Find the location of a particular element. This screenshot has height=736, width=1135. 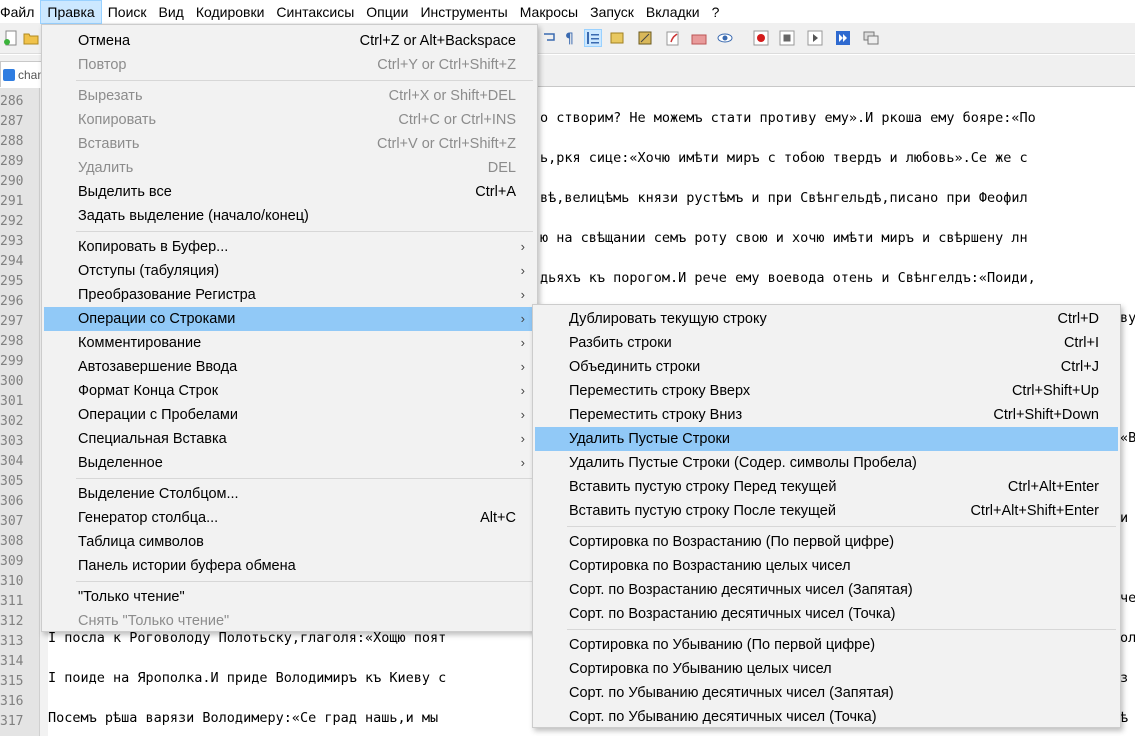

menu-tabs: Вкладки is located at coordinates (673, 12).